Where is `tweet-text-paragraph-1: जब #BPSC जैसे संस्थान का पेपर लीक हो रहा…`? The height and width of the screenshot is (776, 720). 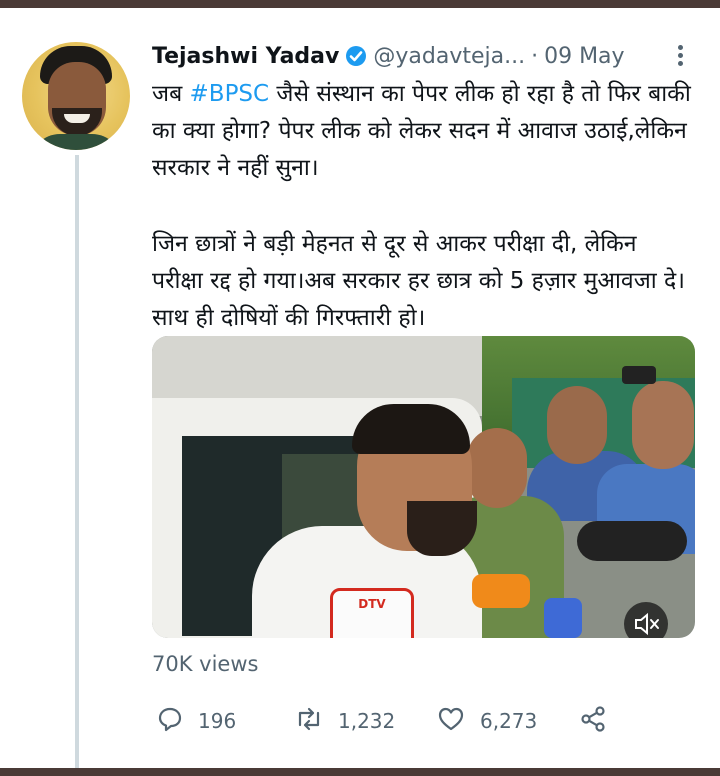
tweet-text-paragraph-1: जब #BPSC जैसे संस्थान का पेपर लीक हो रहा… is located at coordinates (422, 131).